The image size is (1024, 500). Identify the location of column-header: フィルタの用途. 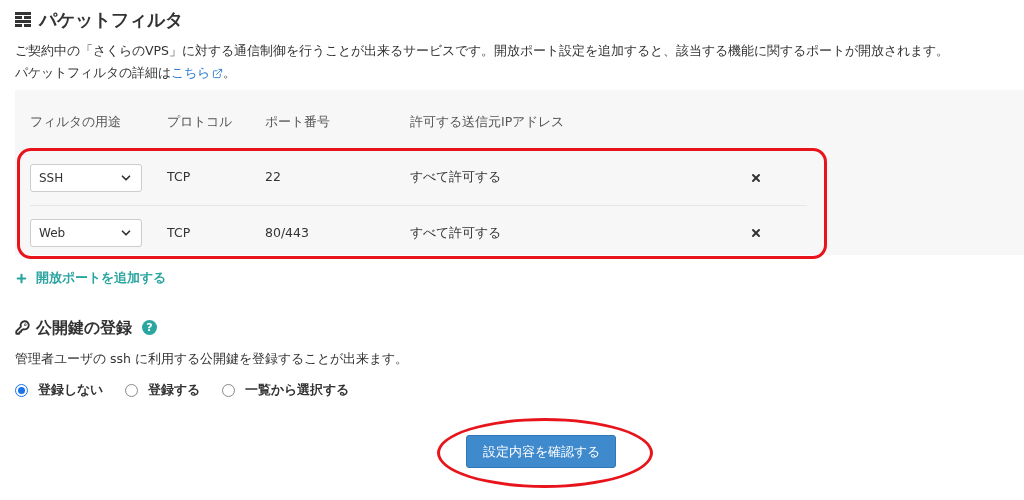
(76, 121).